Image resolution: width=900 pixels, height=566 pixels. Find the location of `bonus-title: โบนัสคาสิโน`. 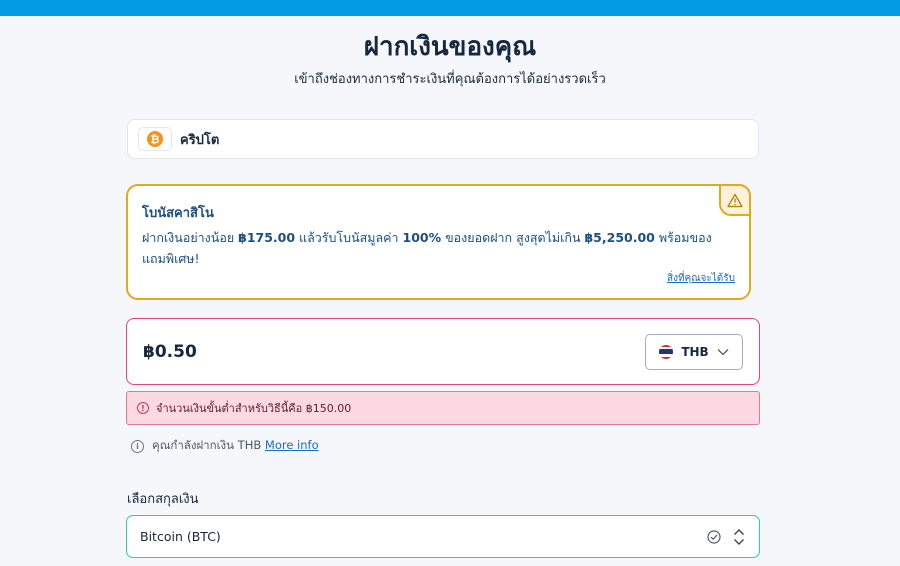

bonus-title: โบนัสคาสิโน is located at coordinates (178, 213).